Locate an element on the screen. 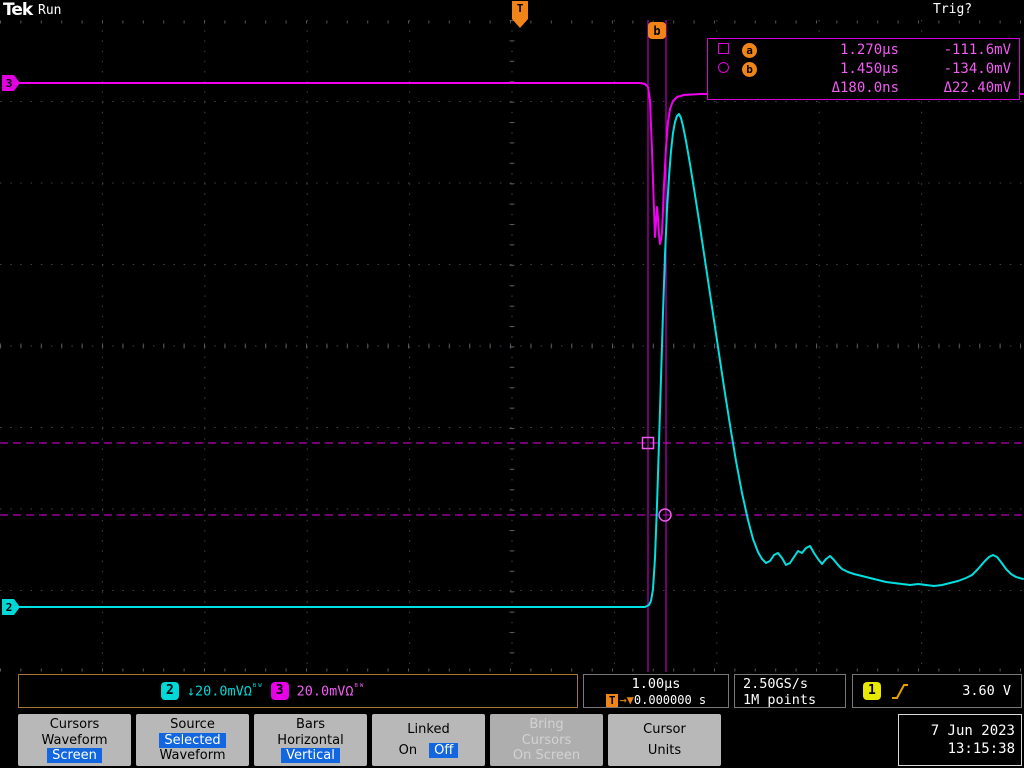 The width and height of the screenshot is (1024, 768). menu-label: Cursor is located at coordinates (664, 729).